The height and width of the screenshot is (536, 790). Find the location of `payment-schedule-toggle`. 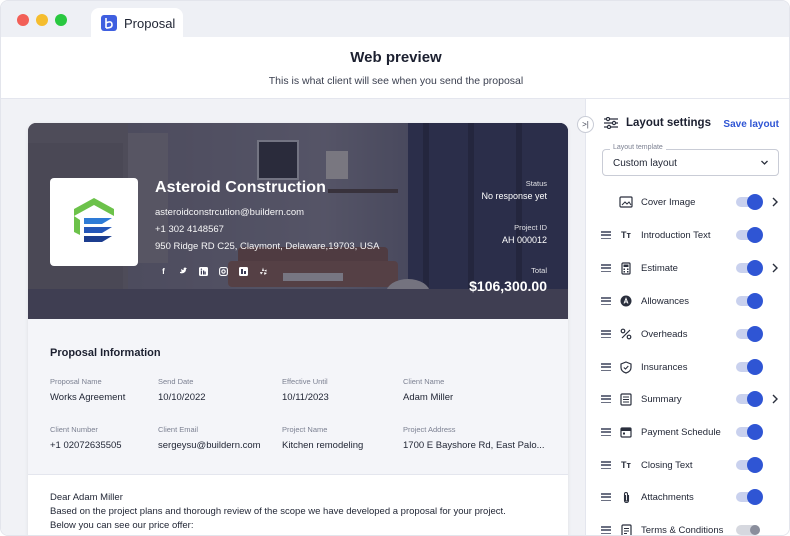

payment-schedule-toggle is located at coordinates (749, 432).